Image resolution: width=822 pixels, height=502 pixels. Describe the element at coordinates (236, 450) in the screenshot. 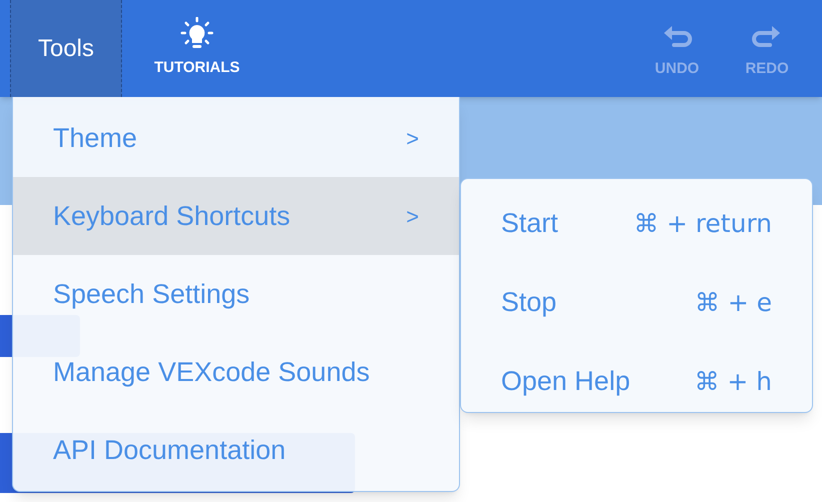

I see `menu-item: API Documentation` at that location.